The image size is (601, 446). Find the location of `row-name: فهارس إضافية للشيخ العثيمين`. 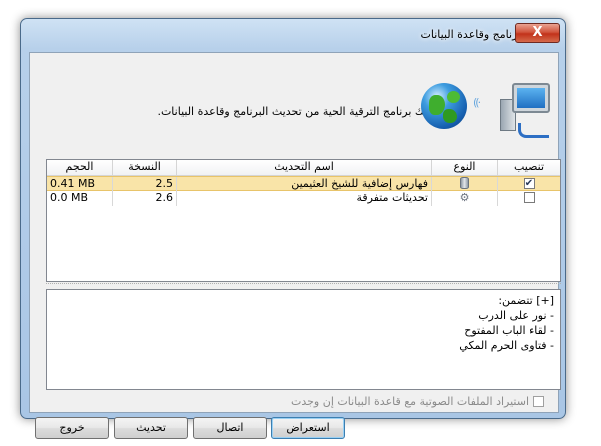

row-name: فهارس إضافية للشيخ العثيمين is located at coordinates (304, 184).